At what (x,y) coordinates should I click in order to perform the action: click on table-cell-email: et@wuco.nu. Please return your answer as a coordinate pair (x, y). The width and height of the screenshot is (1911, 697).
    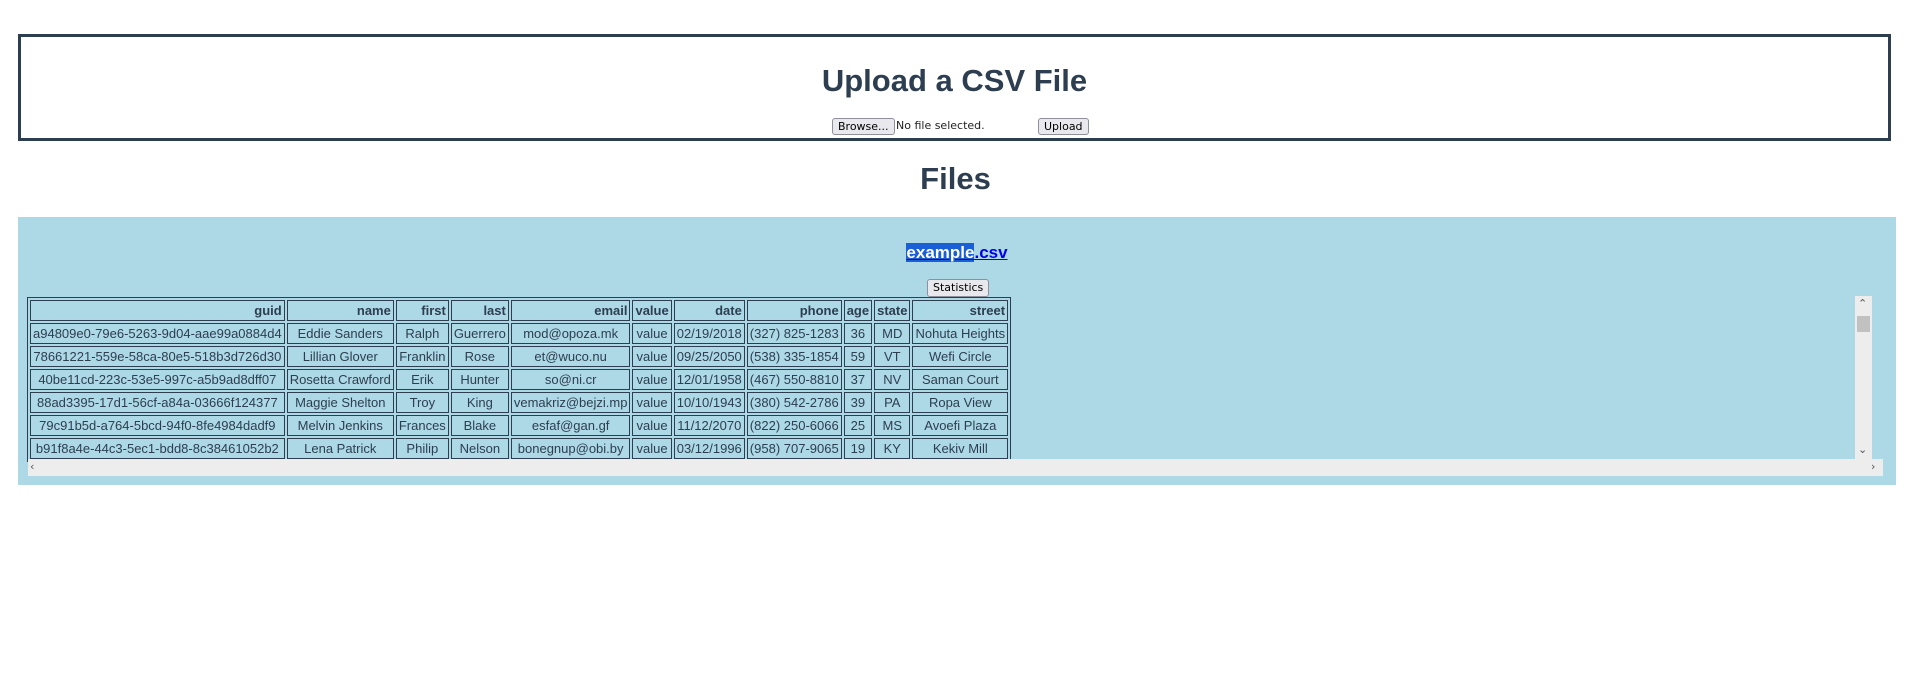
    Looking at the image, I should click on (570, 356).